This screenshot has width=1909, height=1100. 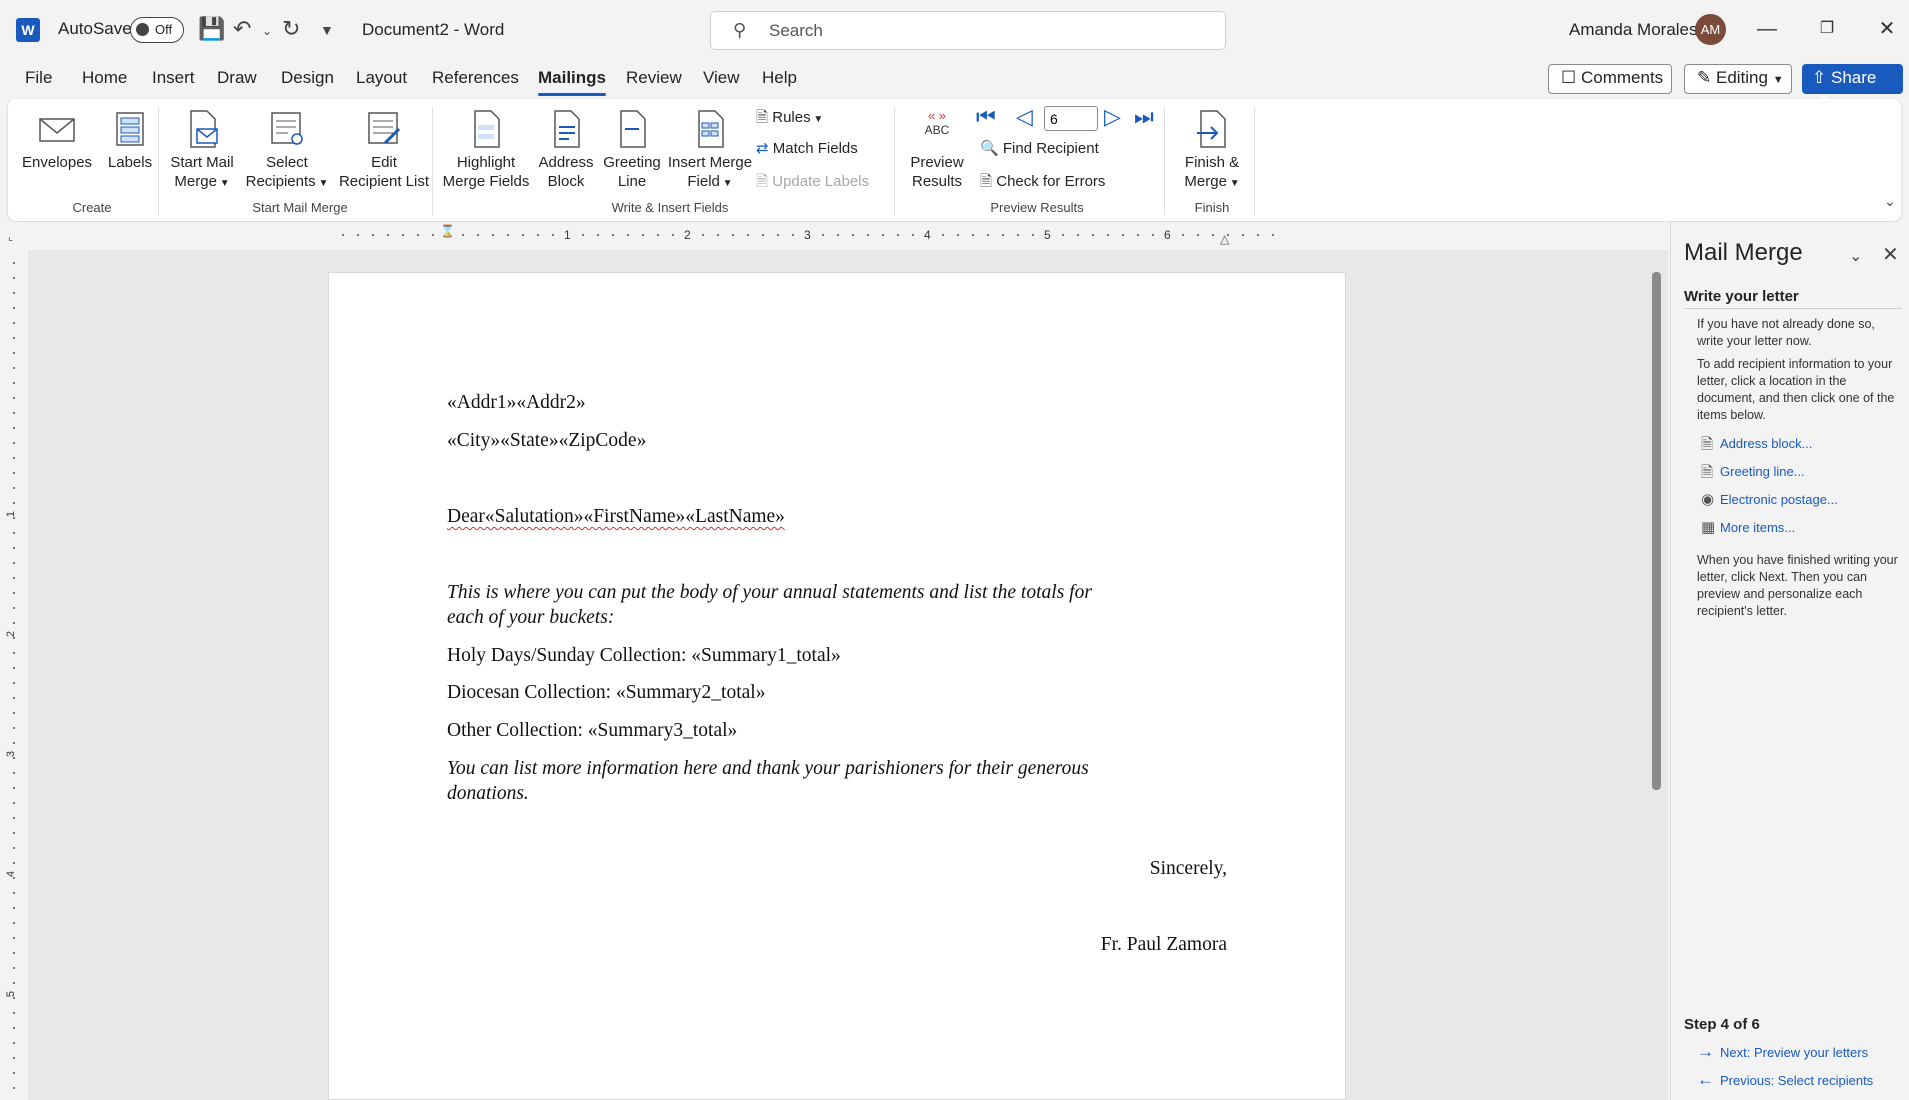 I want to click on next-record-icon: ▷, so click(x=1112, y=117).